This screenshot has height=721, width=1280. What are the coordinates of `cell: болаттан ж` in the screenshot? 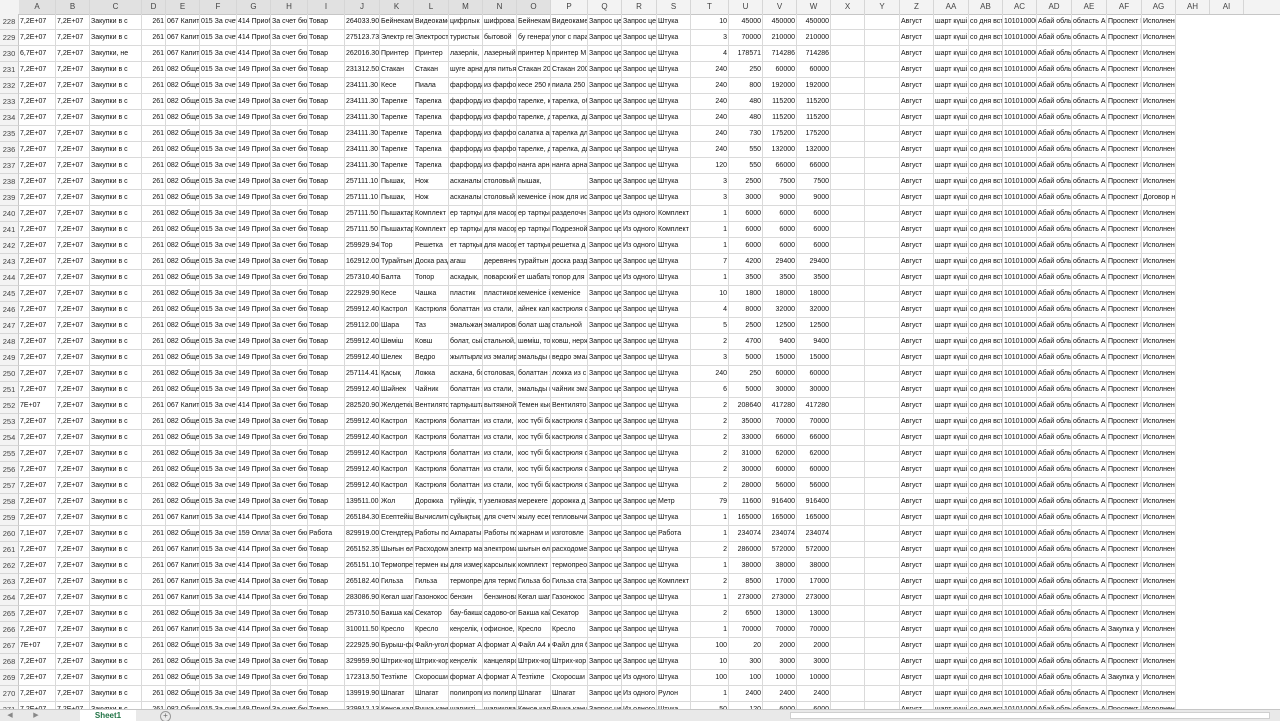 It's located at (466, 422).